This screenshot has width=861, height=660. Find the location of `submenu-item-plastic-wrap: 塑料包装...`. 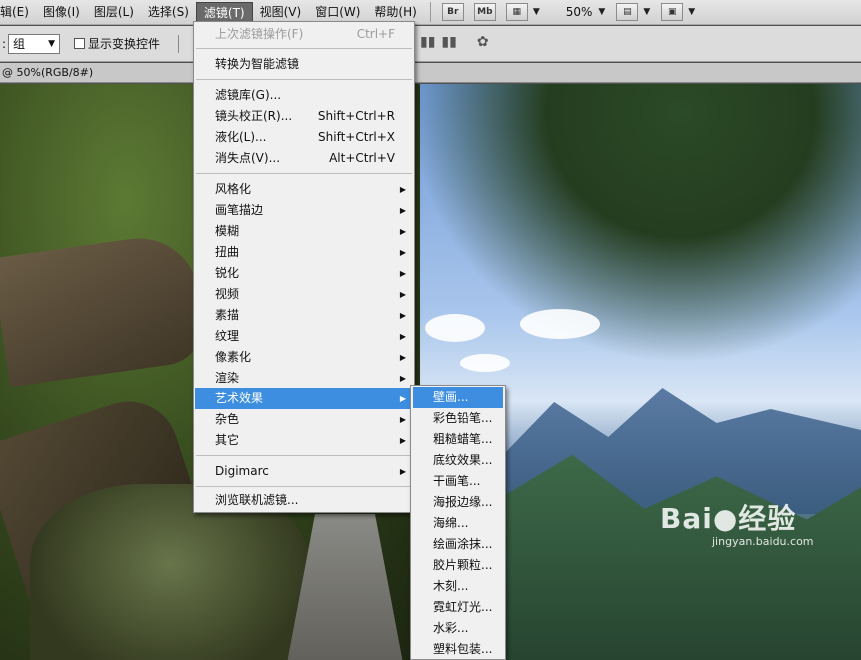

submenu-item-plastic-wrap: 塑料包装... is located at coordinates (458, 649).